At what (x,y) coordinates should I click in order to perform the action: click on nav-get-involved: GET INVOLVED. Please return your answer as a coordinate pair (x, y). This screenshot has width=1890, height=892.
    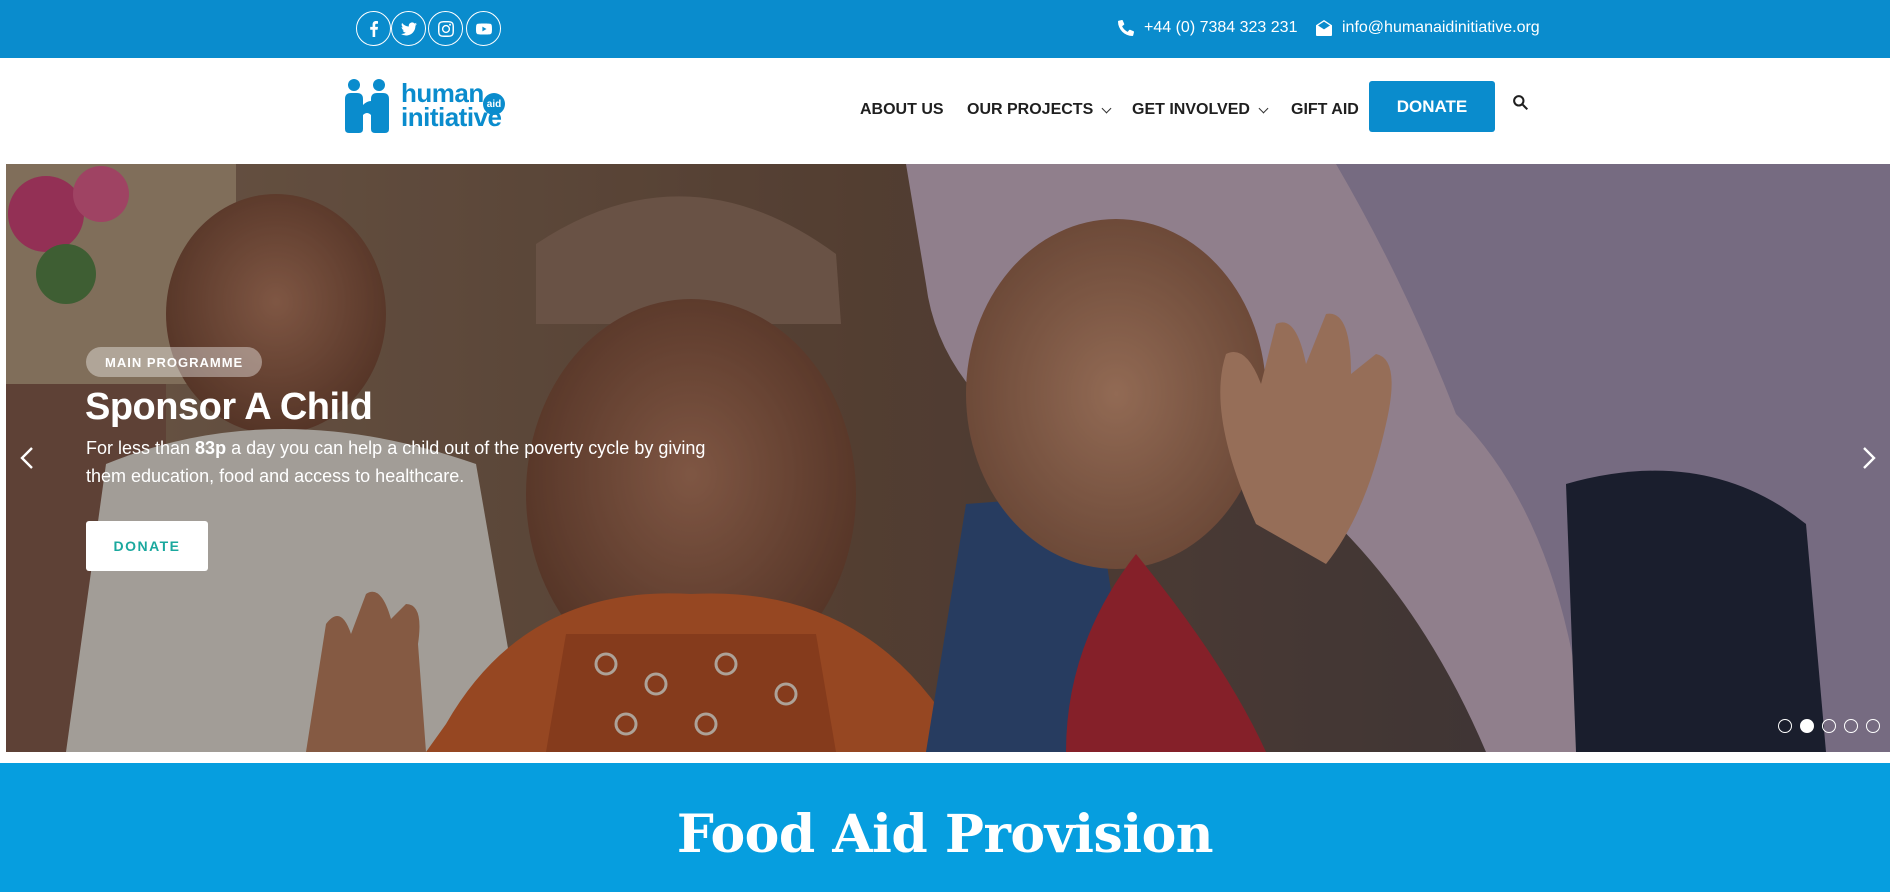
    Looking at the image, I should click on (1200, 110).